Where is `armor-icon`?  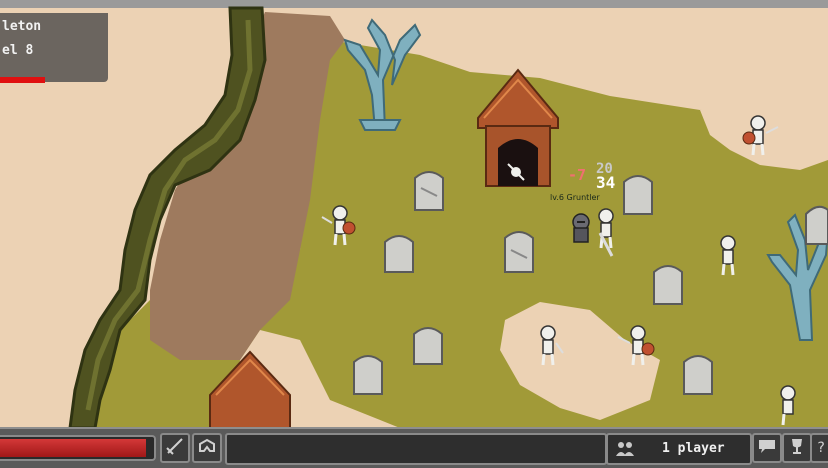
armor-icon is located at coordinates (207, 445).